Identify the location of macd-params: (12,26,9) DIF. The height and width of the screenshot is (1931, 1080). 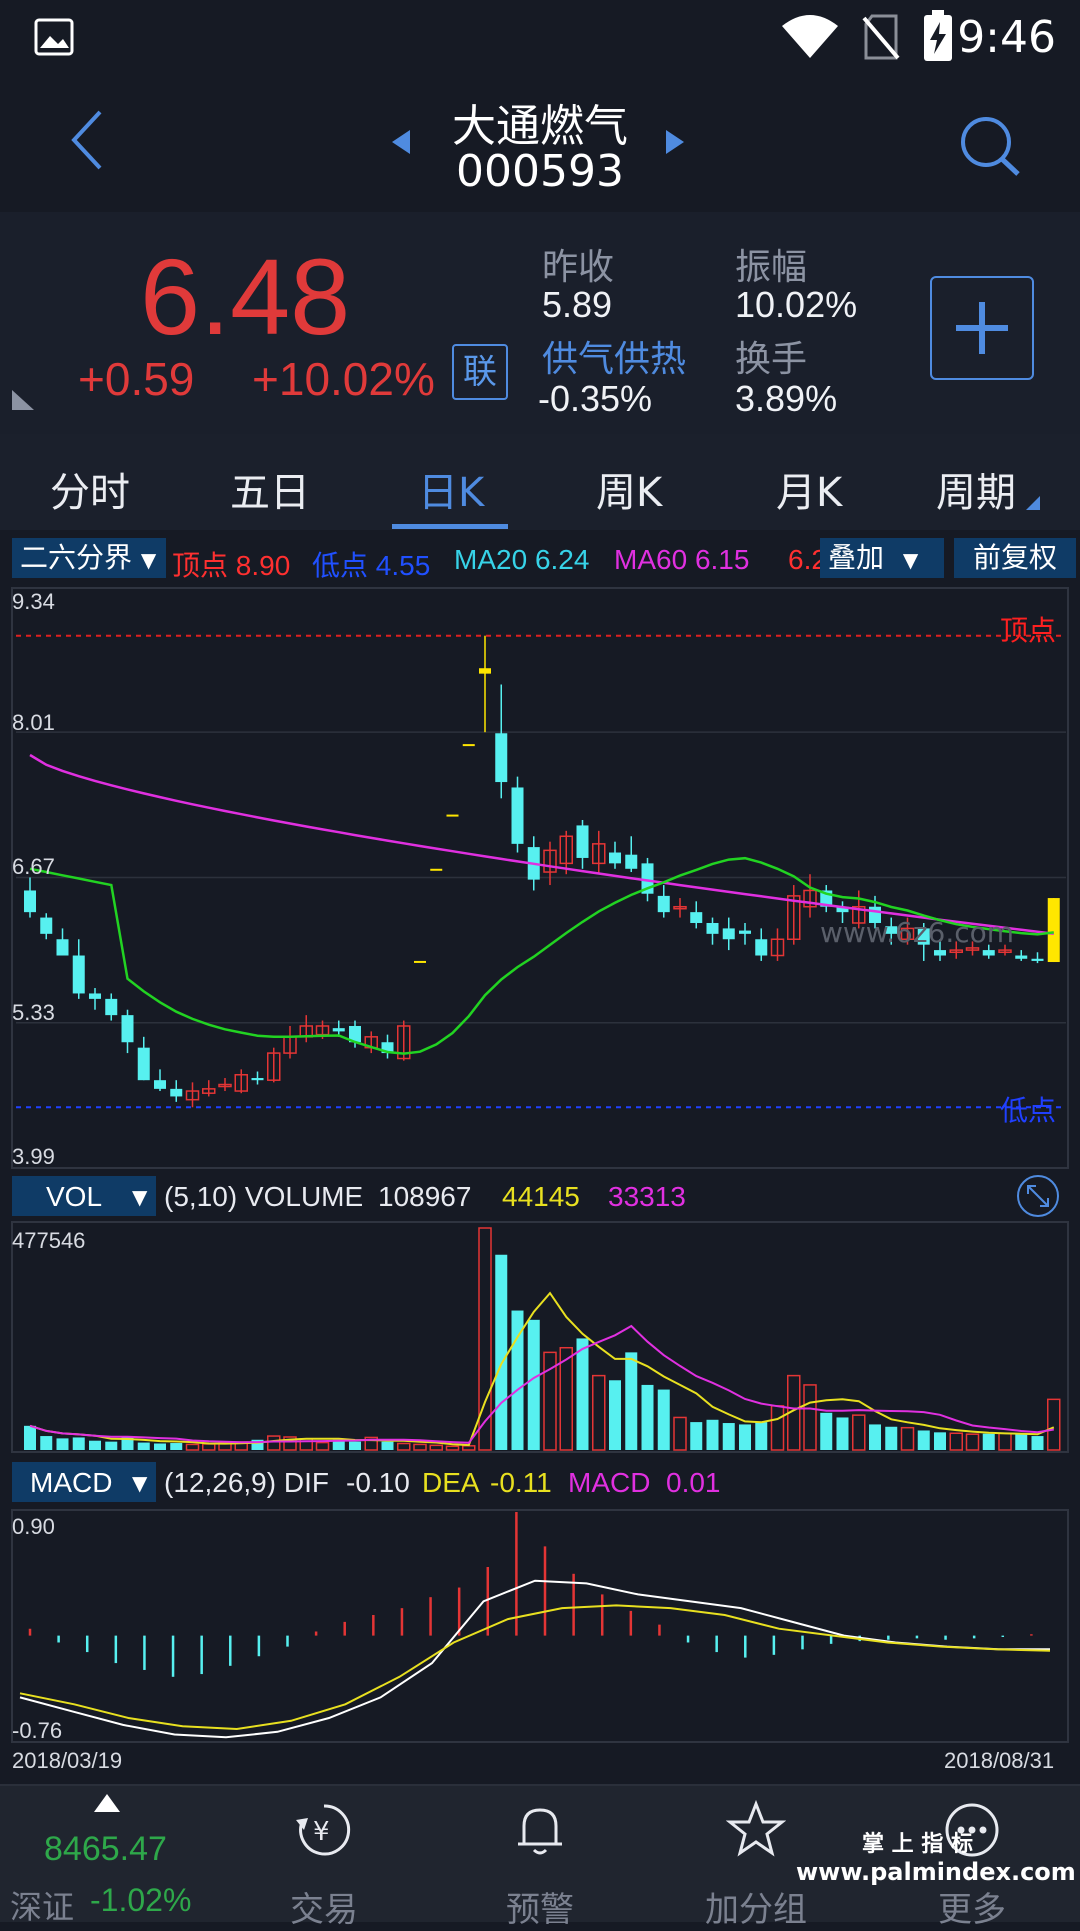
(246, 1482).